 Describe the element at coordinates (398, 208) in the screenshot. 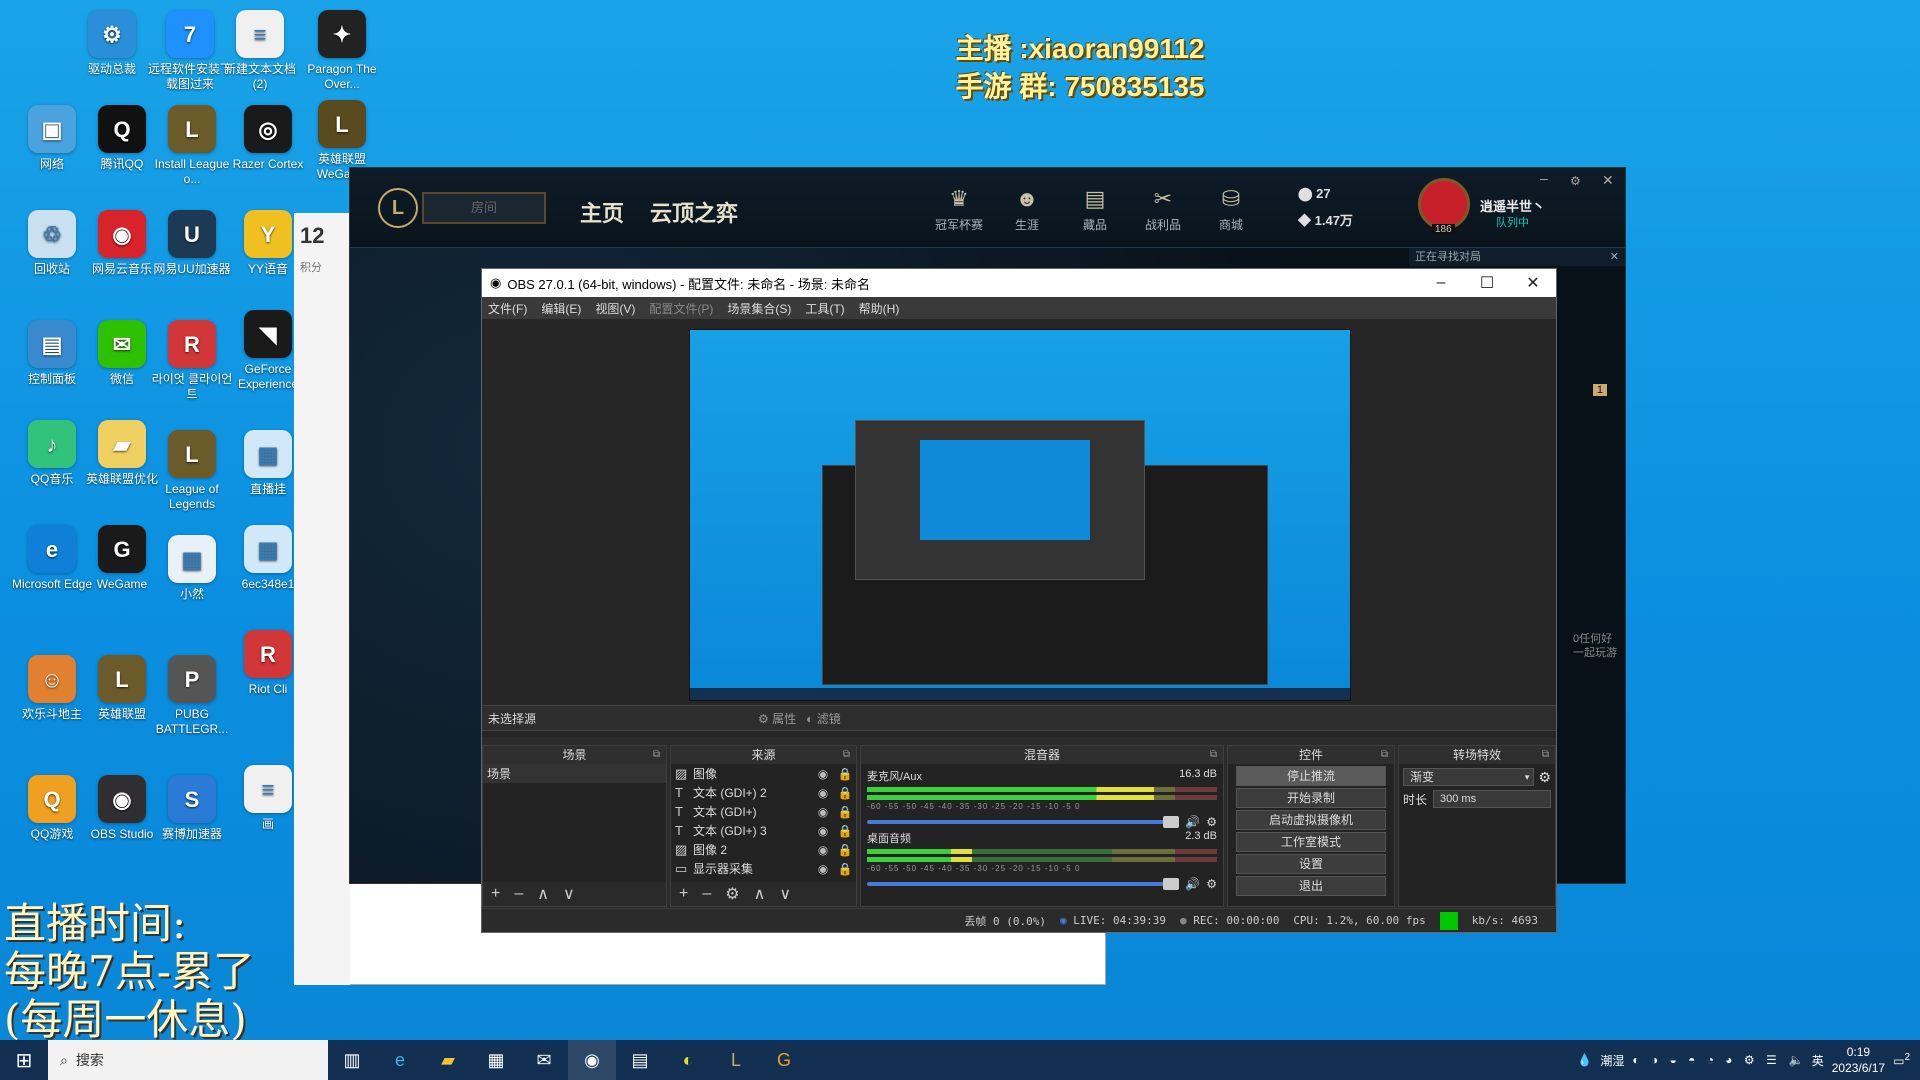

I see `league-logo: L` at that location.